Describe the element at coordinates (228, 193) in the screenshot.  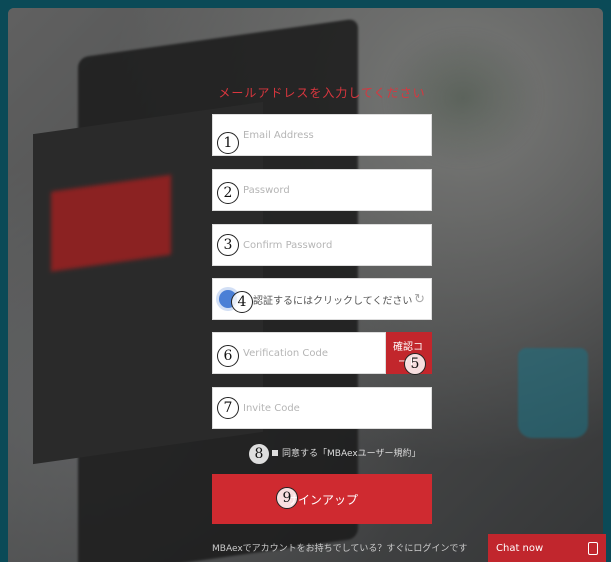
I see `marker-2: 2` at that location.